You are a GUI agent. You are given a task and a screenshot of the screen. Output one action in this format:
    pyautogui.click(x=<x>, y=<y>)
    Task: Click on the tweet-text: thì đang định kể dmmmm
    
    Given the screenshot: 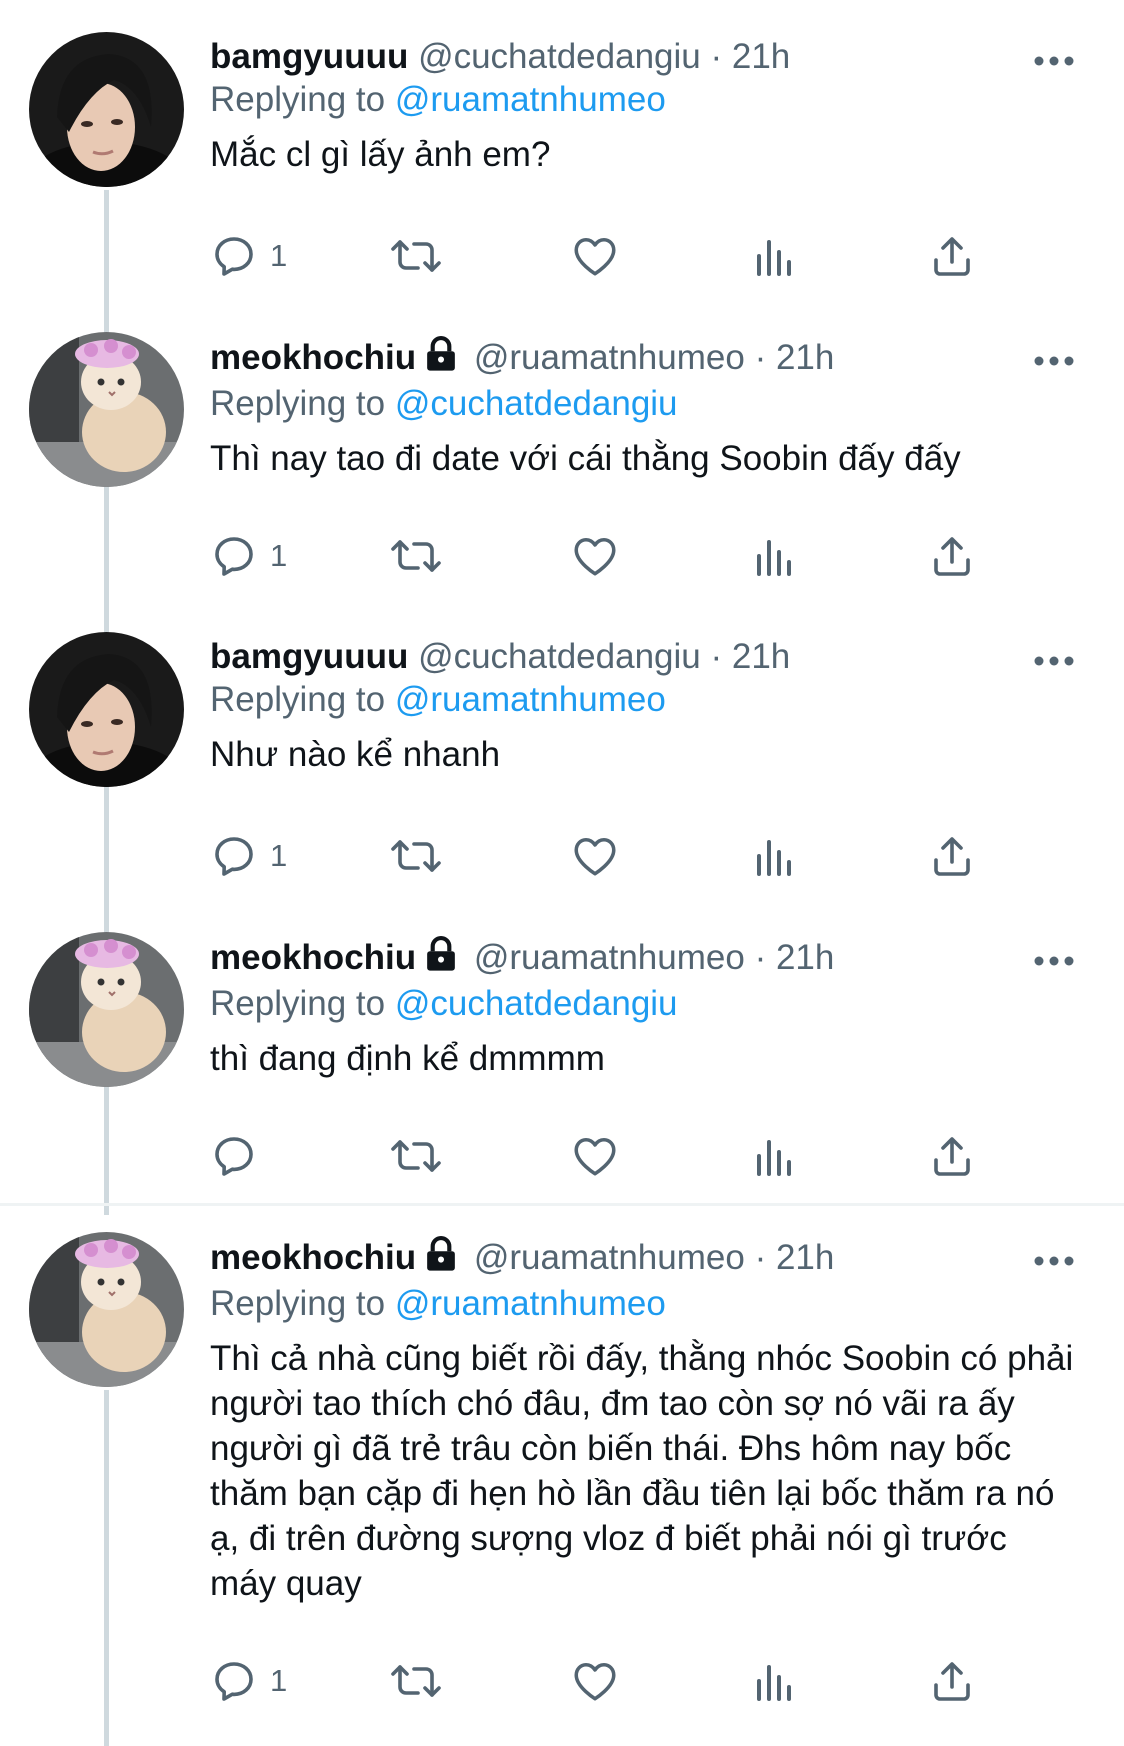 What is the action you would take?
    pyautogui.click(x=407, y=1058)
    